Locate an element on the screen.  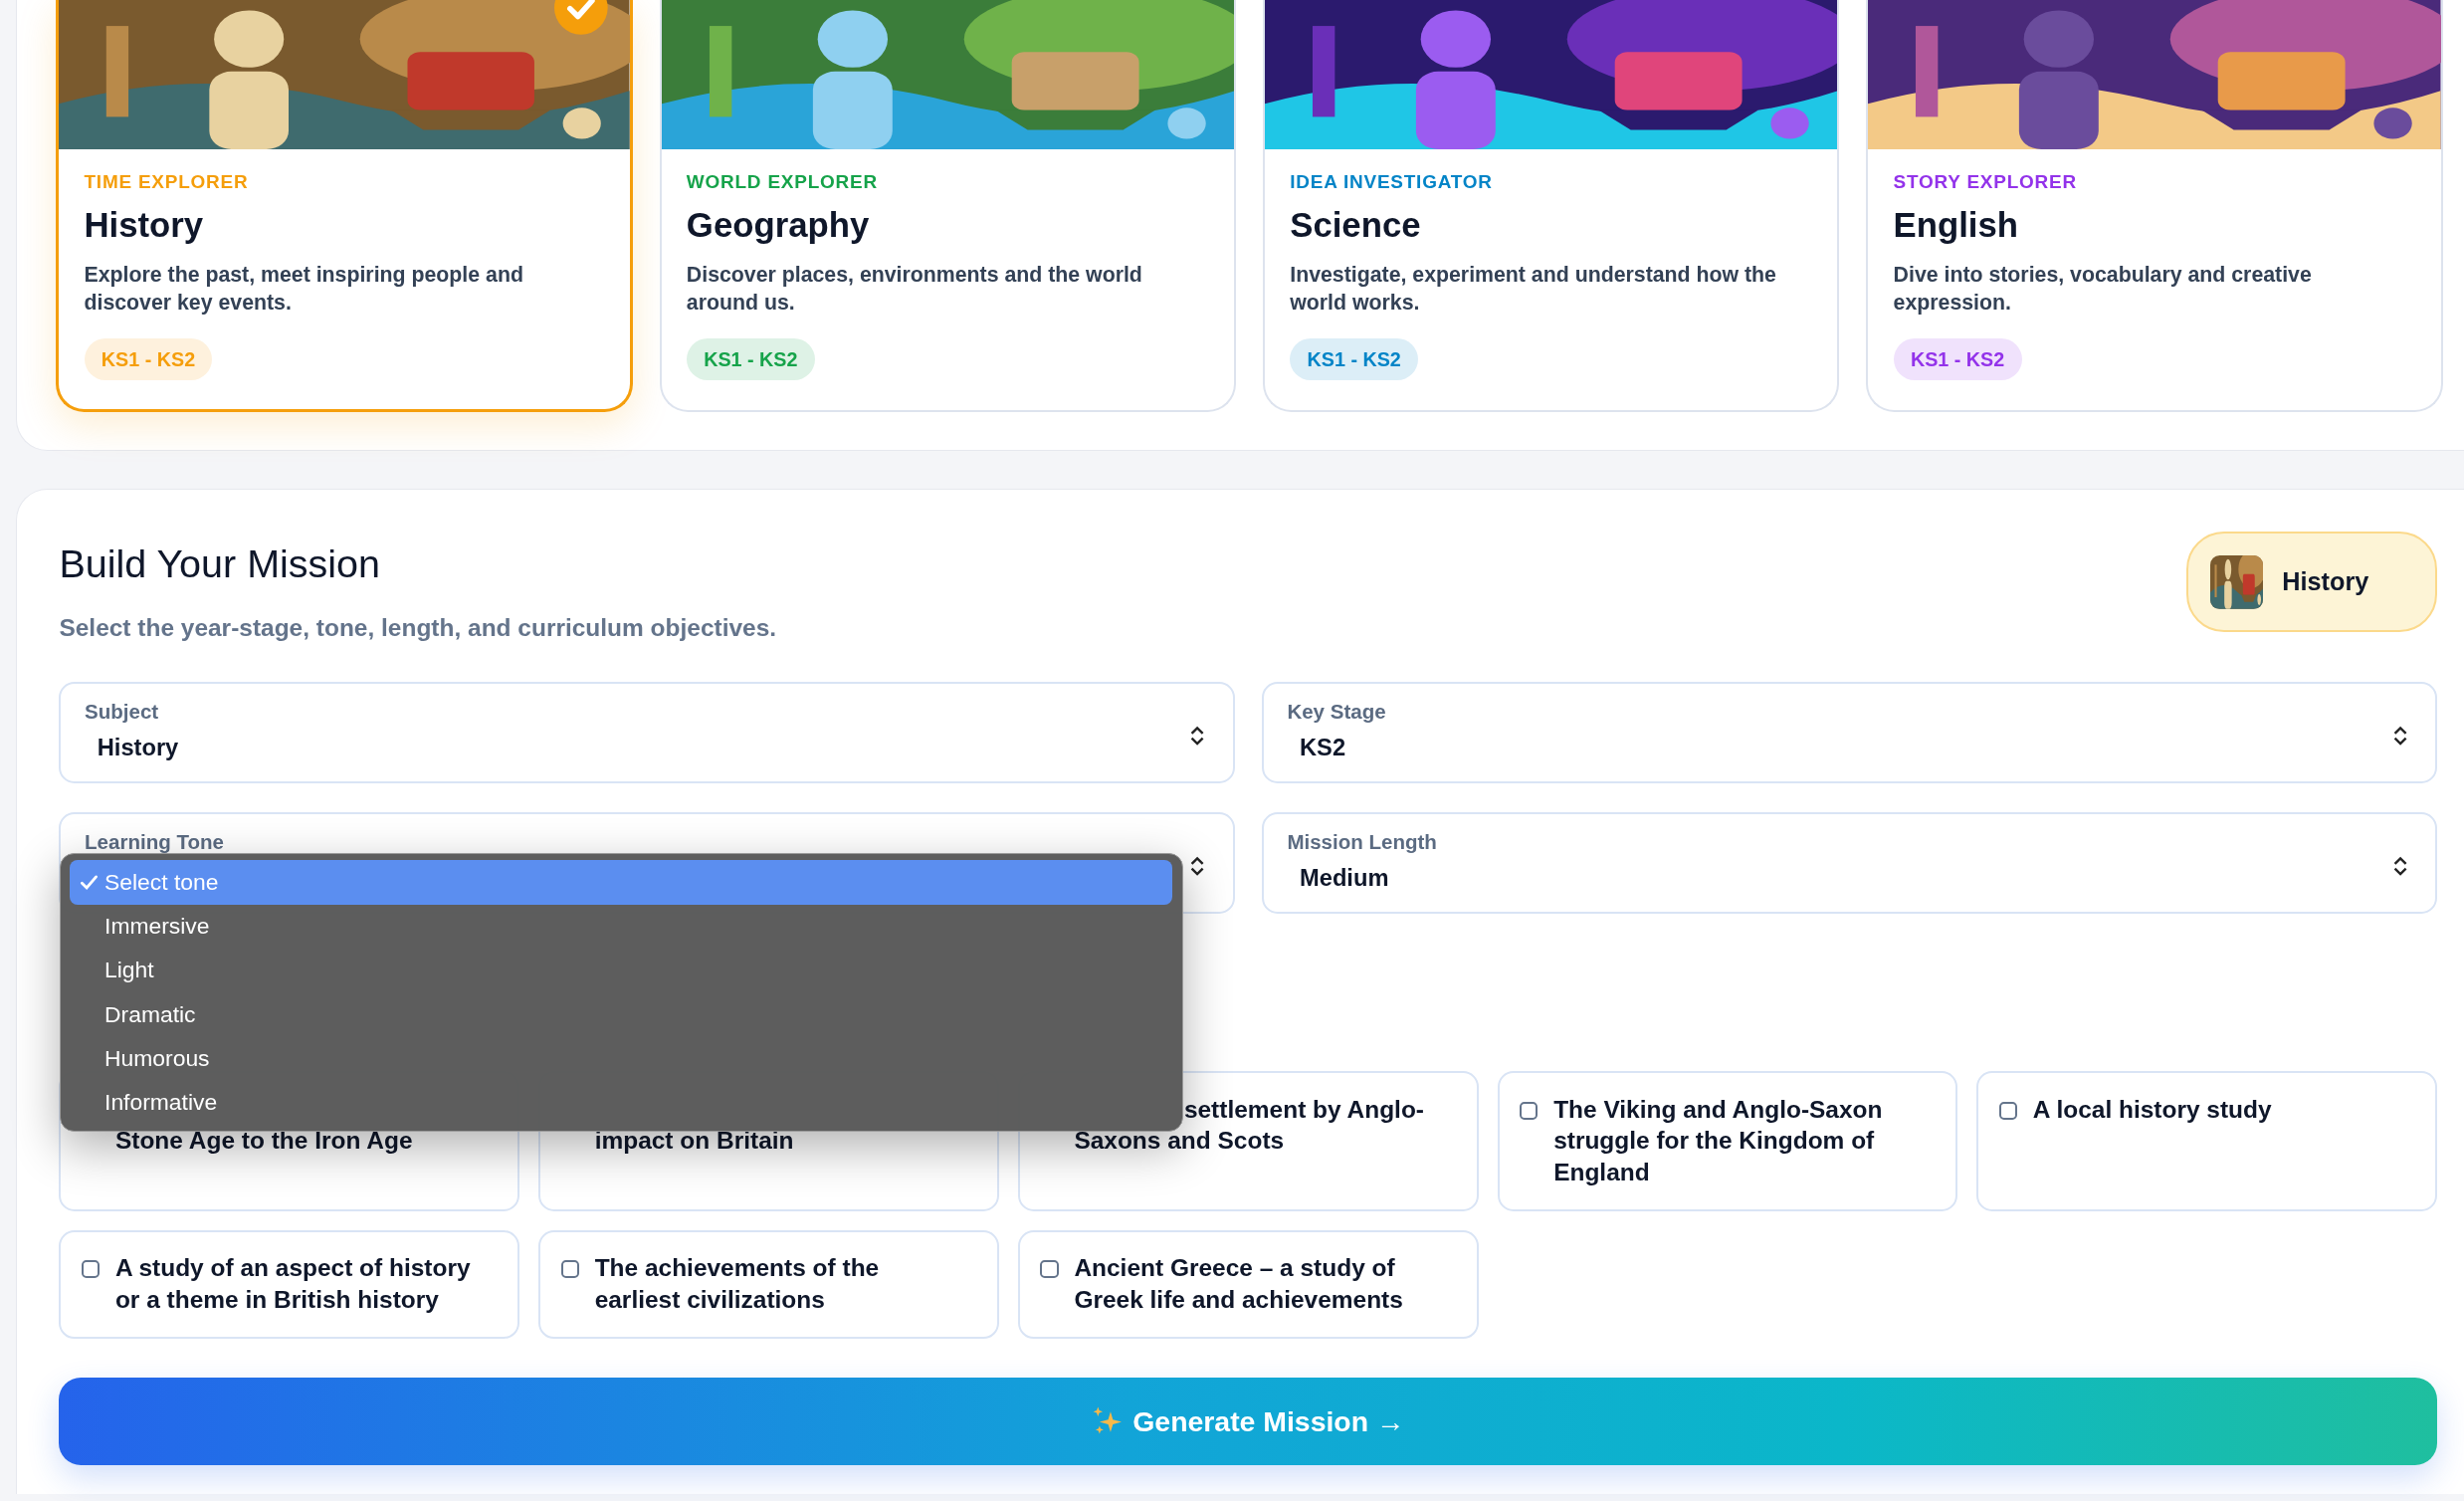
card-category: WORLD EXPLORER is located at coordinates (783, 183).